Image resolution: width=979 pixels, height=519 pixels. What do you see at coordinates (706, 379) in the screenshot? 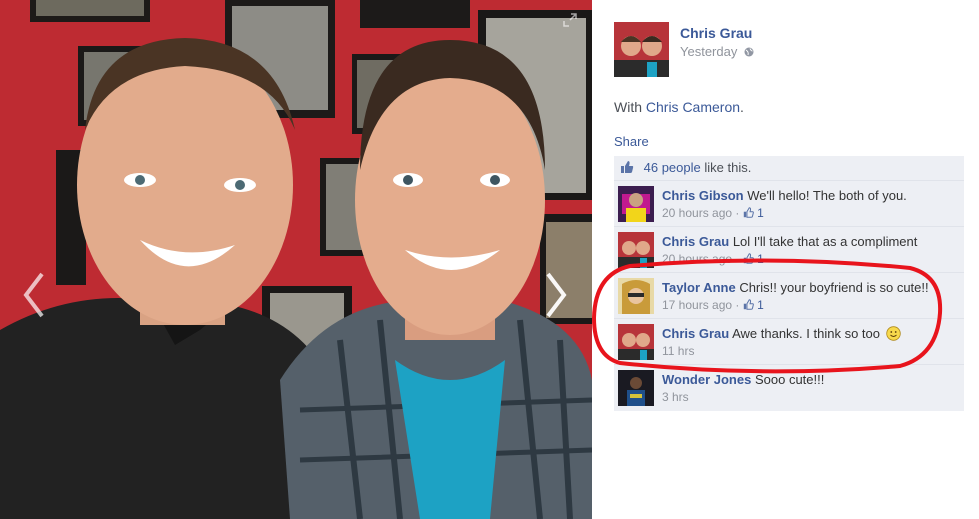
I see `comment-author: Wonder Jones` at bounding box center [706, 379].